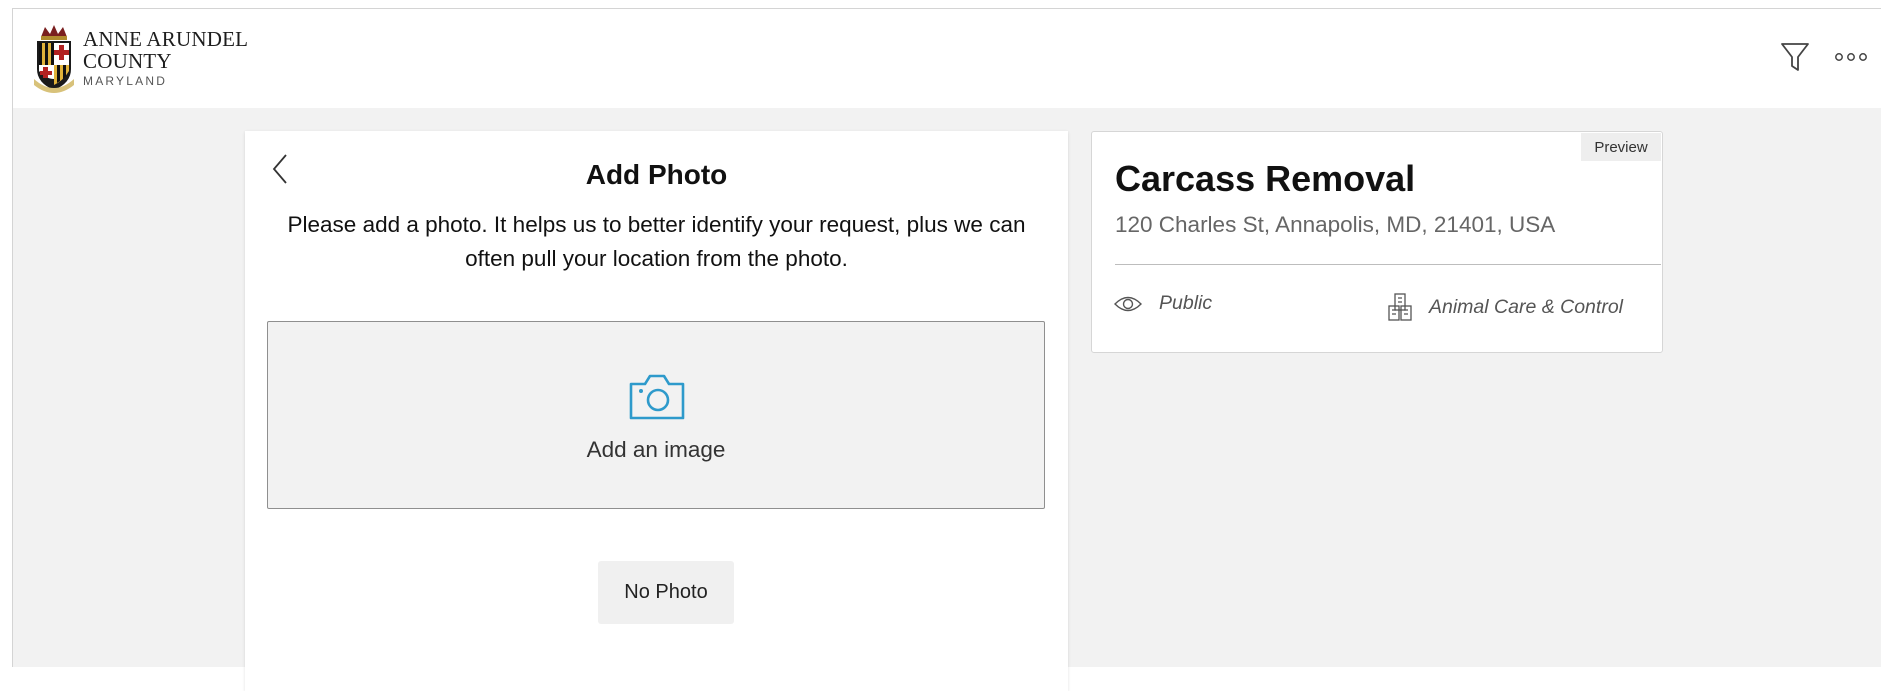 This screenshot has width=1881, height=691. Describe the element at coordinates (1526, 306) in the screenshot. I see `department-label: Animal Care & Control` at that location.